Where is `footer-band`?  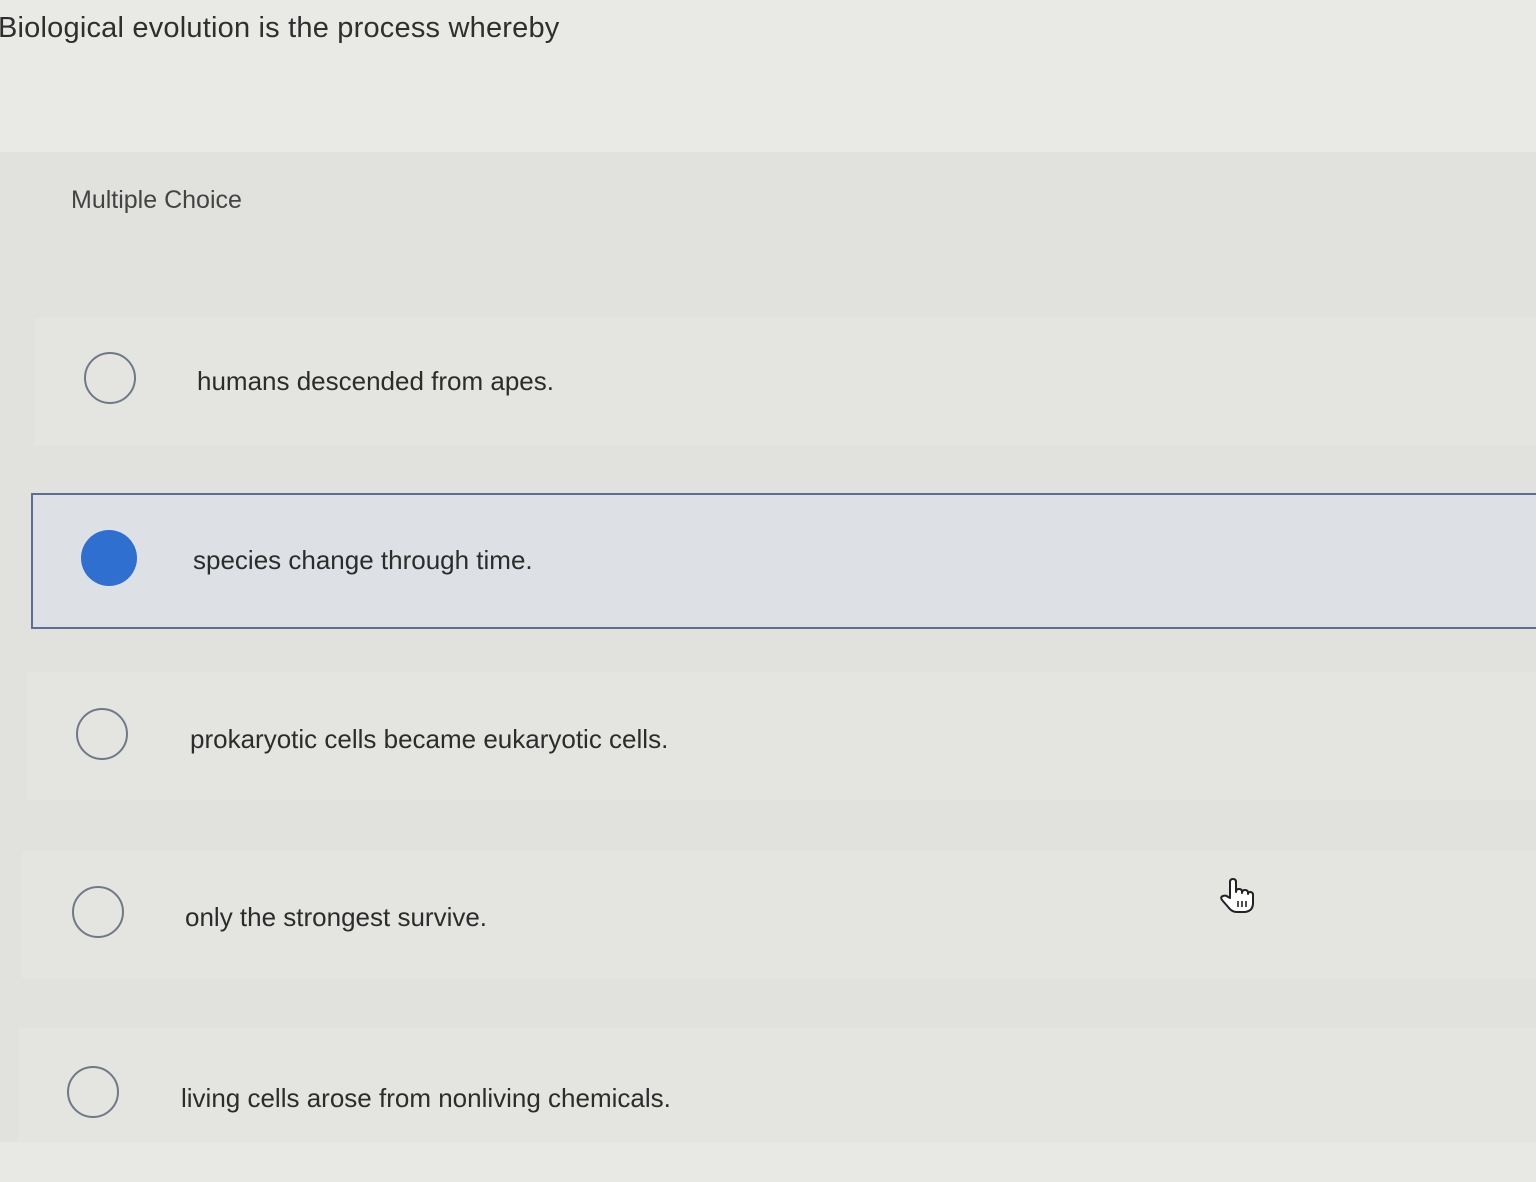 footer-band is located at coordinates (768, 1162).